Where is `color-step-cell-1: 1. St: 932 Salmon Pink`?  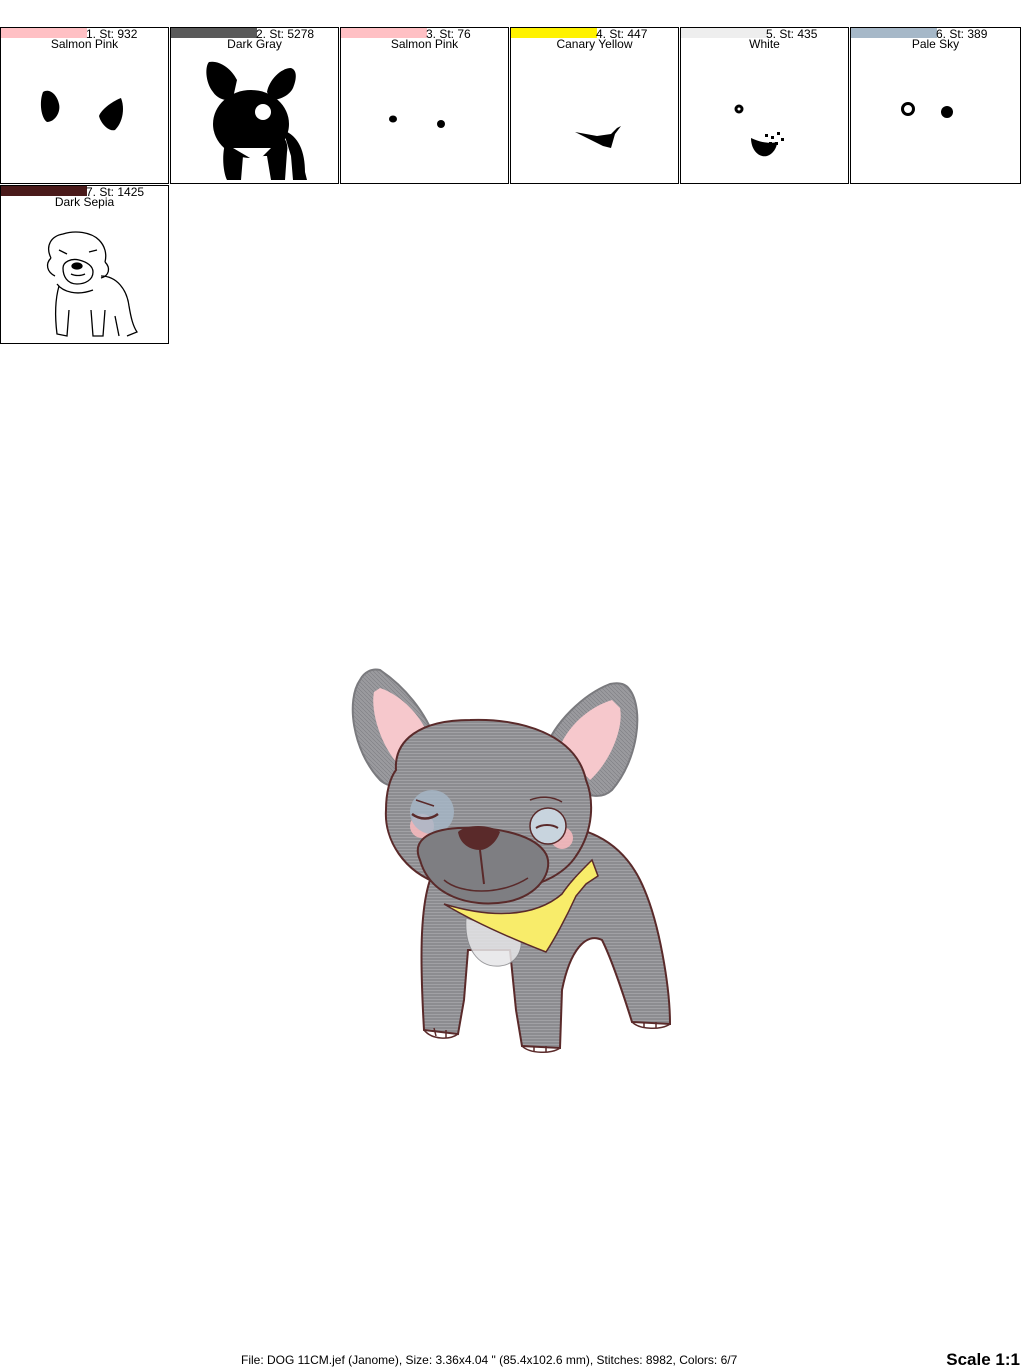 color-step-cell-1: 1. St: 932 Salmon Pink is located at coordinates (84, 105).